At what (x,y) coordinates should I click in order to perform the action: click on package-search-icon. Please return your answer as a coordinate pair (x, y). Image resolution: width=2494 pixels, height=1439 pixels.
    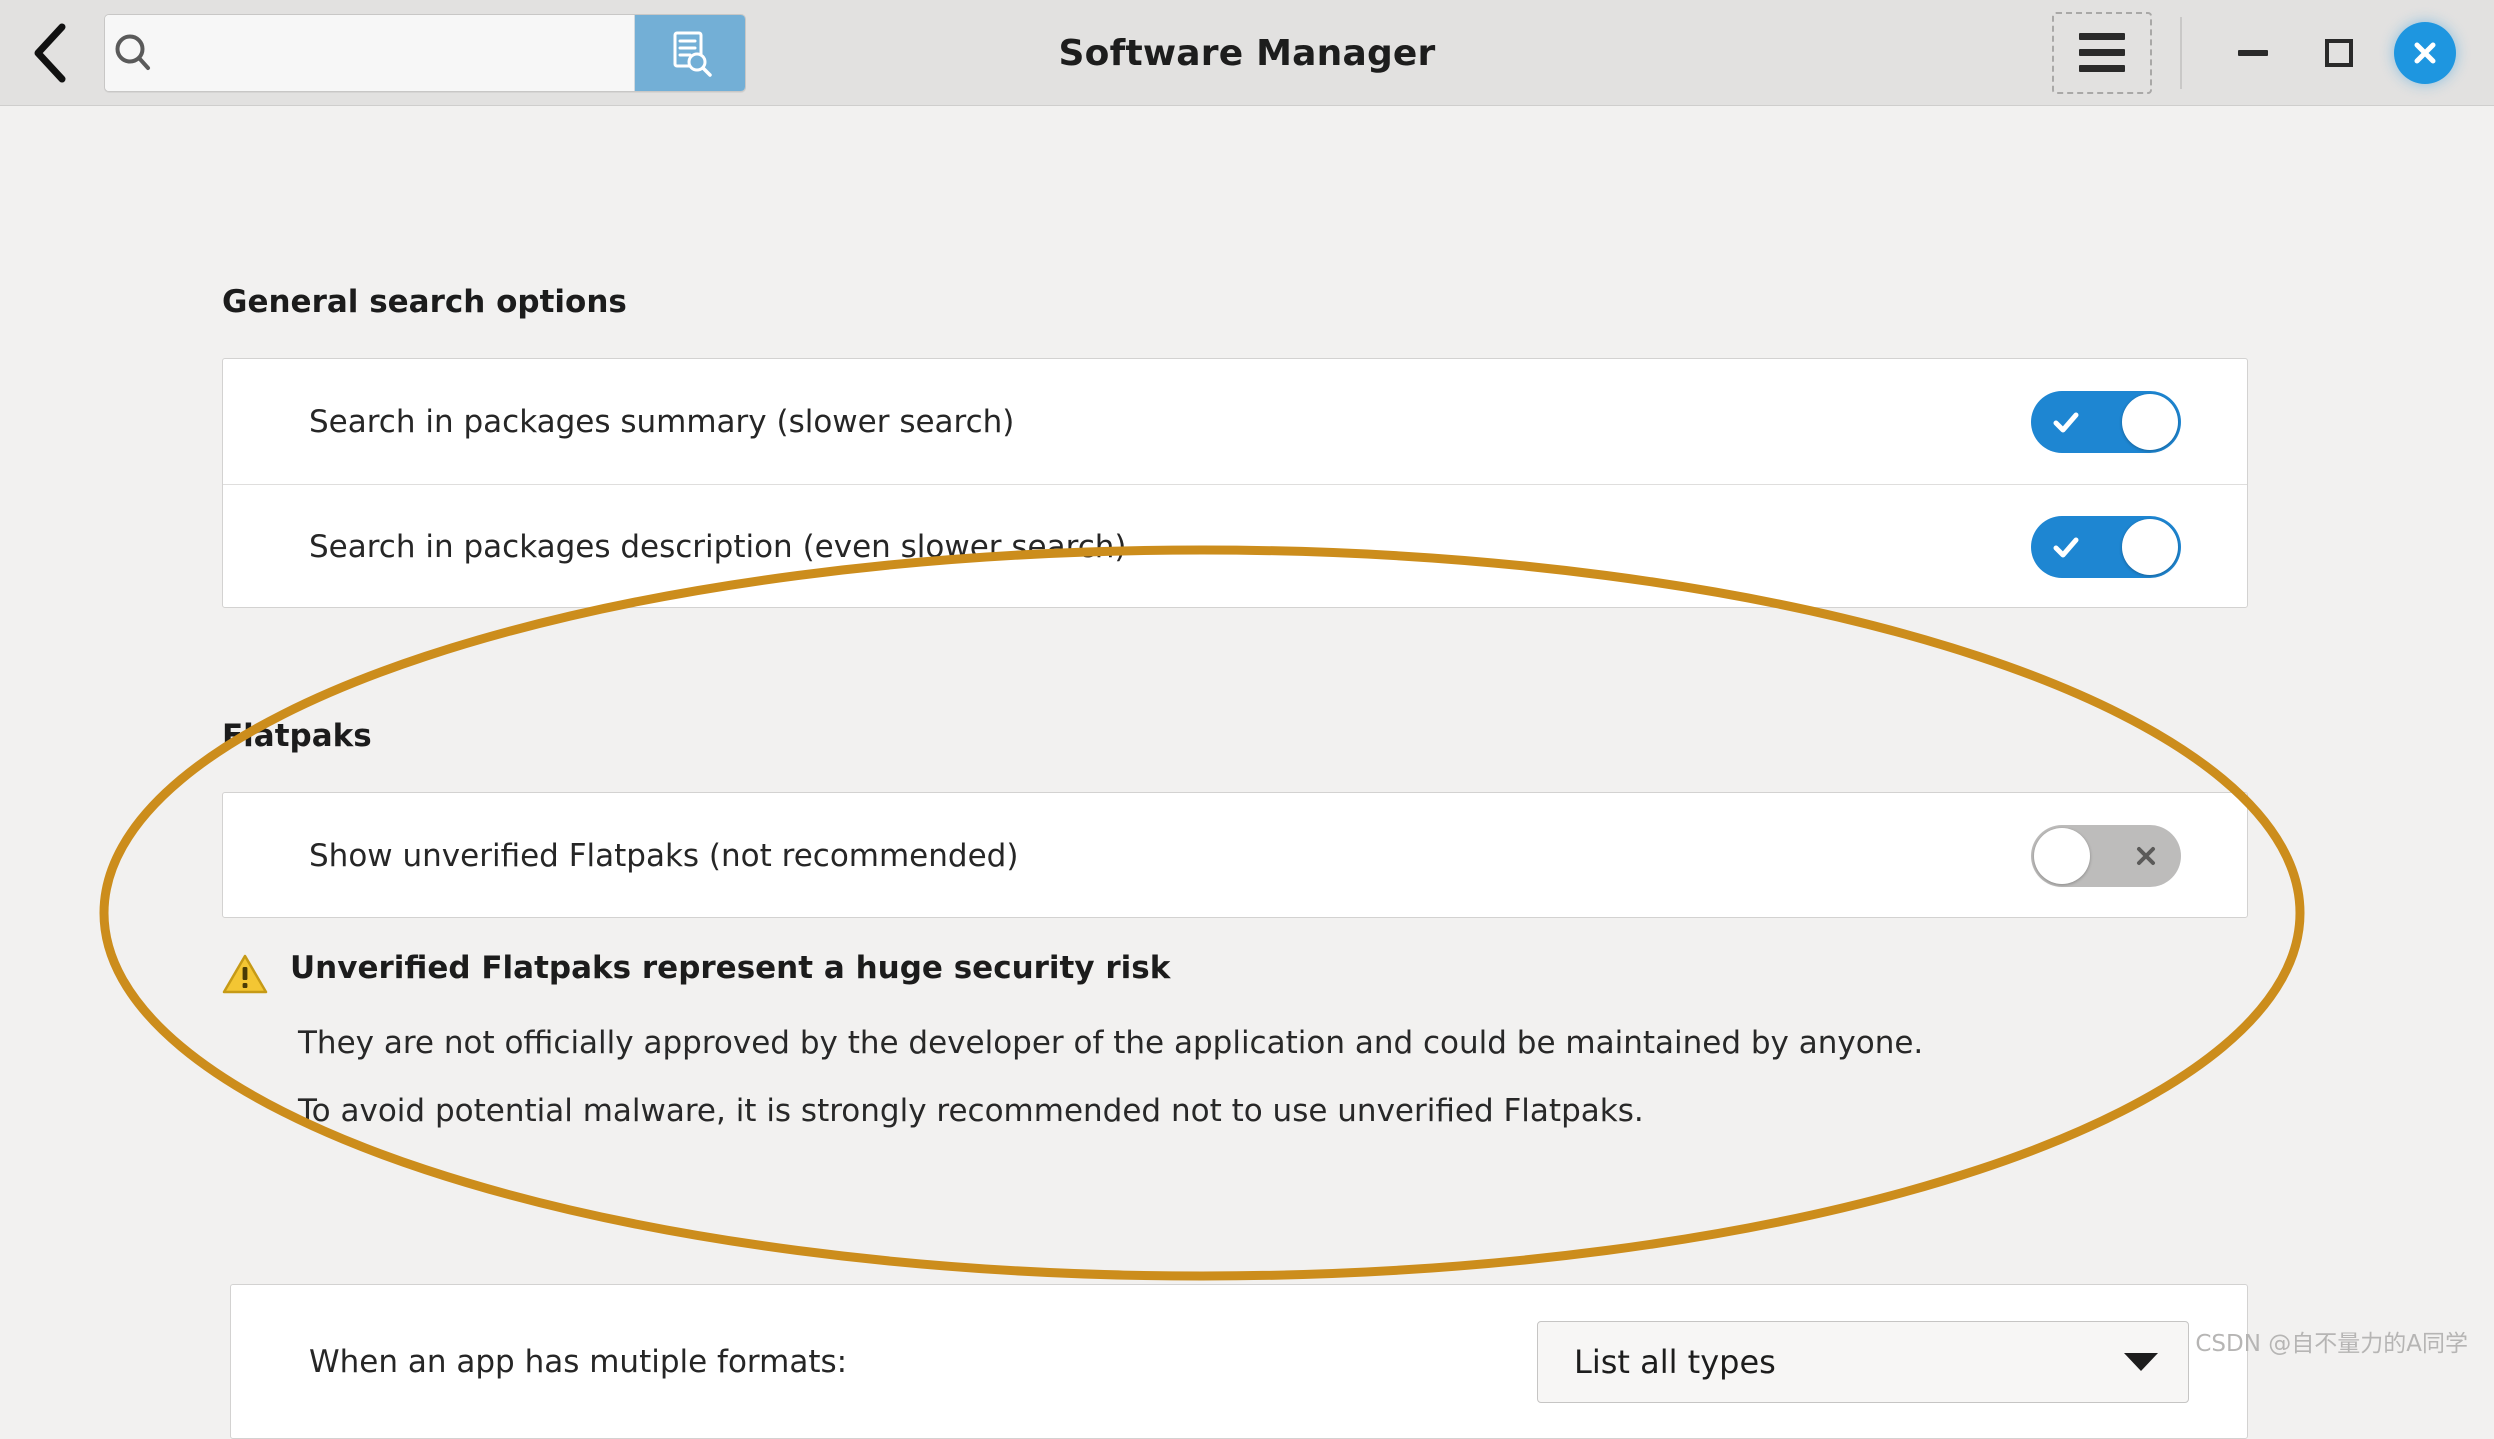
    Looking at the image, I should click on (692, 54).